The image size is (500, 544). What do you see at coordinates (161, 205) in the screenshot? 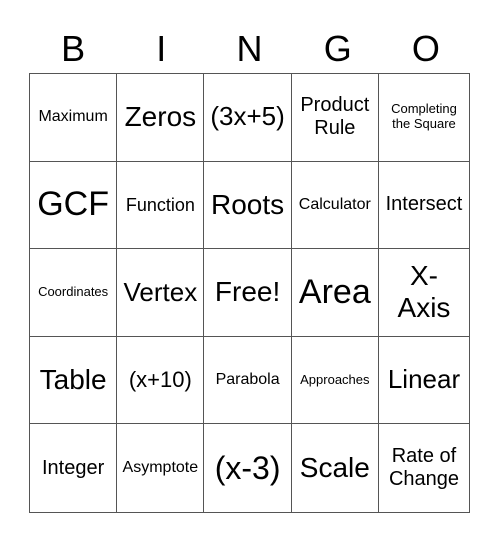
I see `bingo-cell: Function` at bounding box center [161, 205].